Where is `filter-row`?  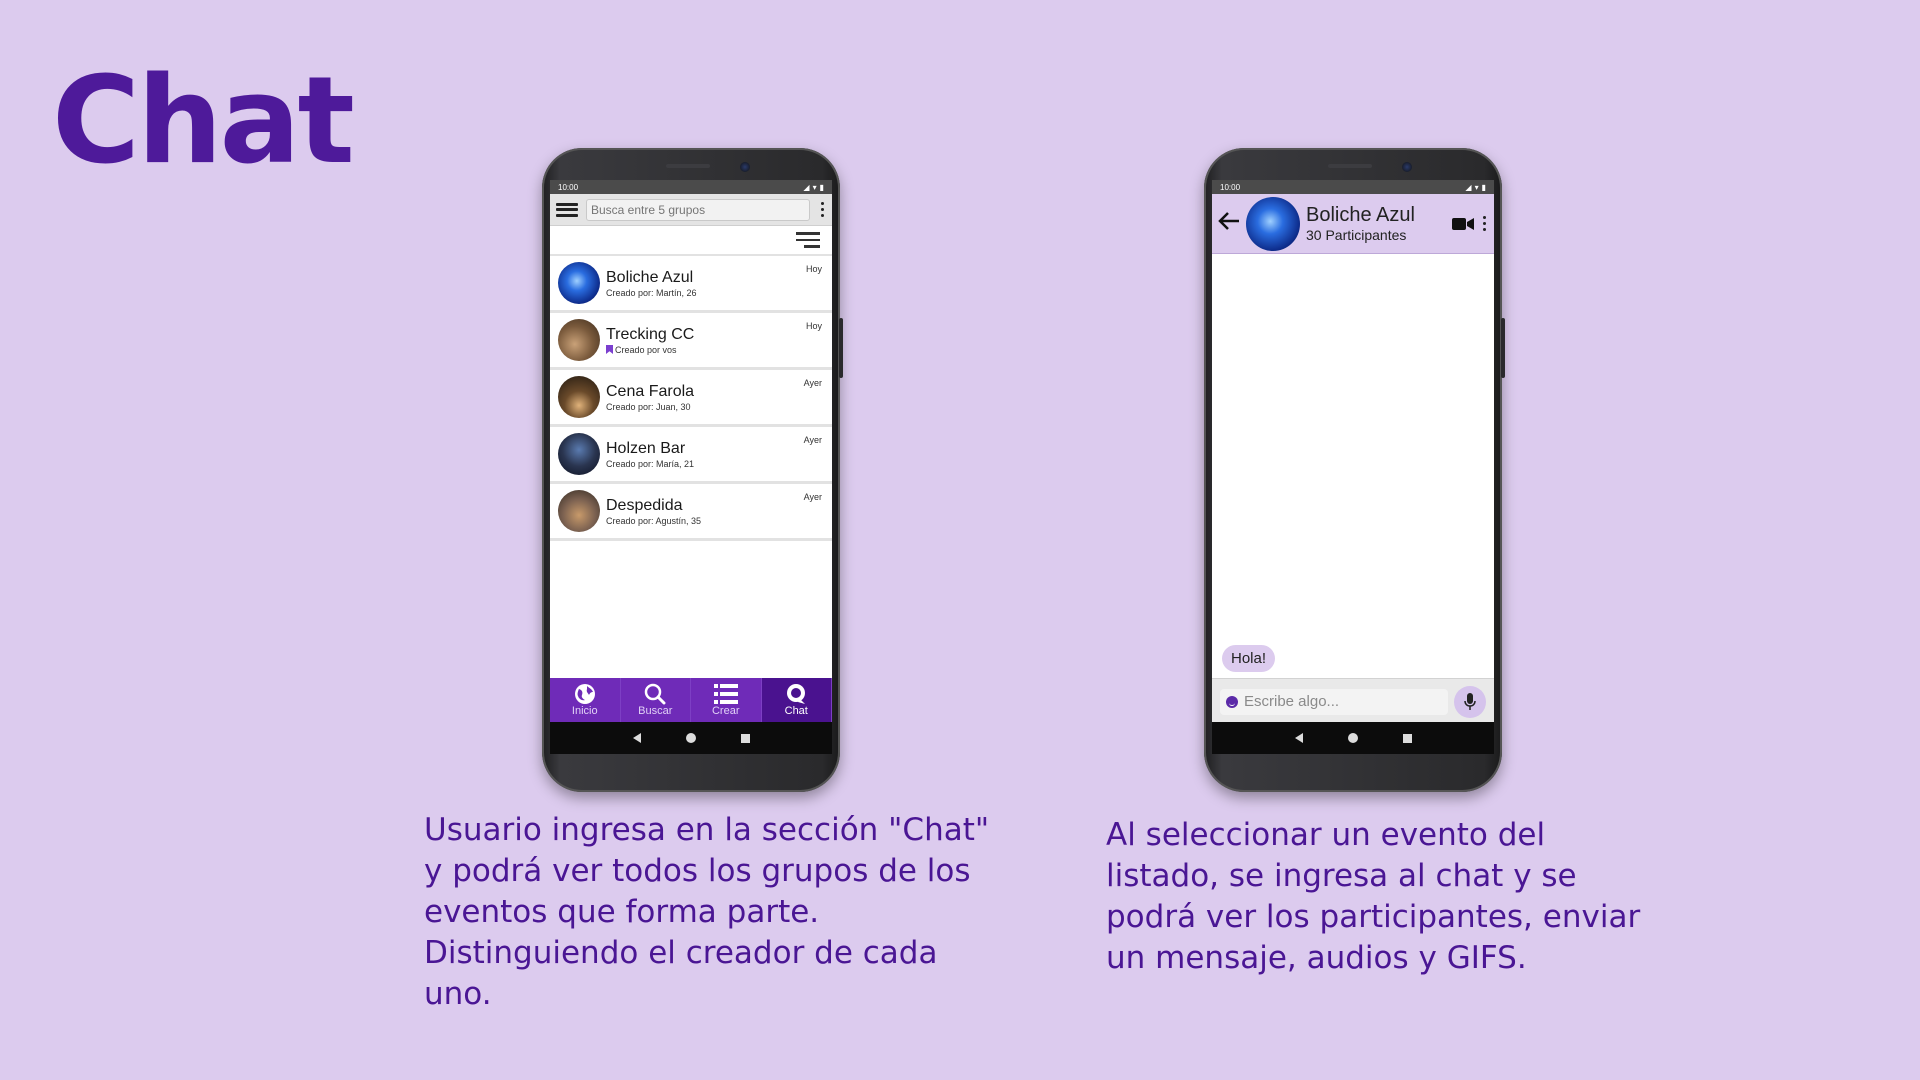
filter-row is located at coordinates (691, 241).